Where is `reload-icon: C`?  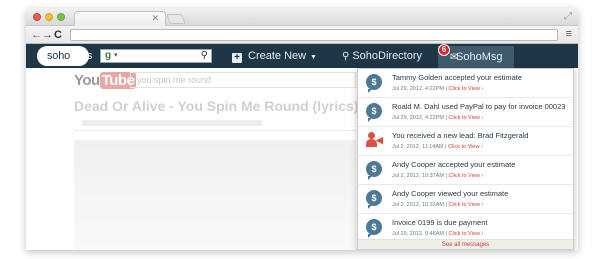 reload-icon: C is located at coordinates (58, 35).